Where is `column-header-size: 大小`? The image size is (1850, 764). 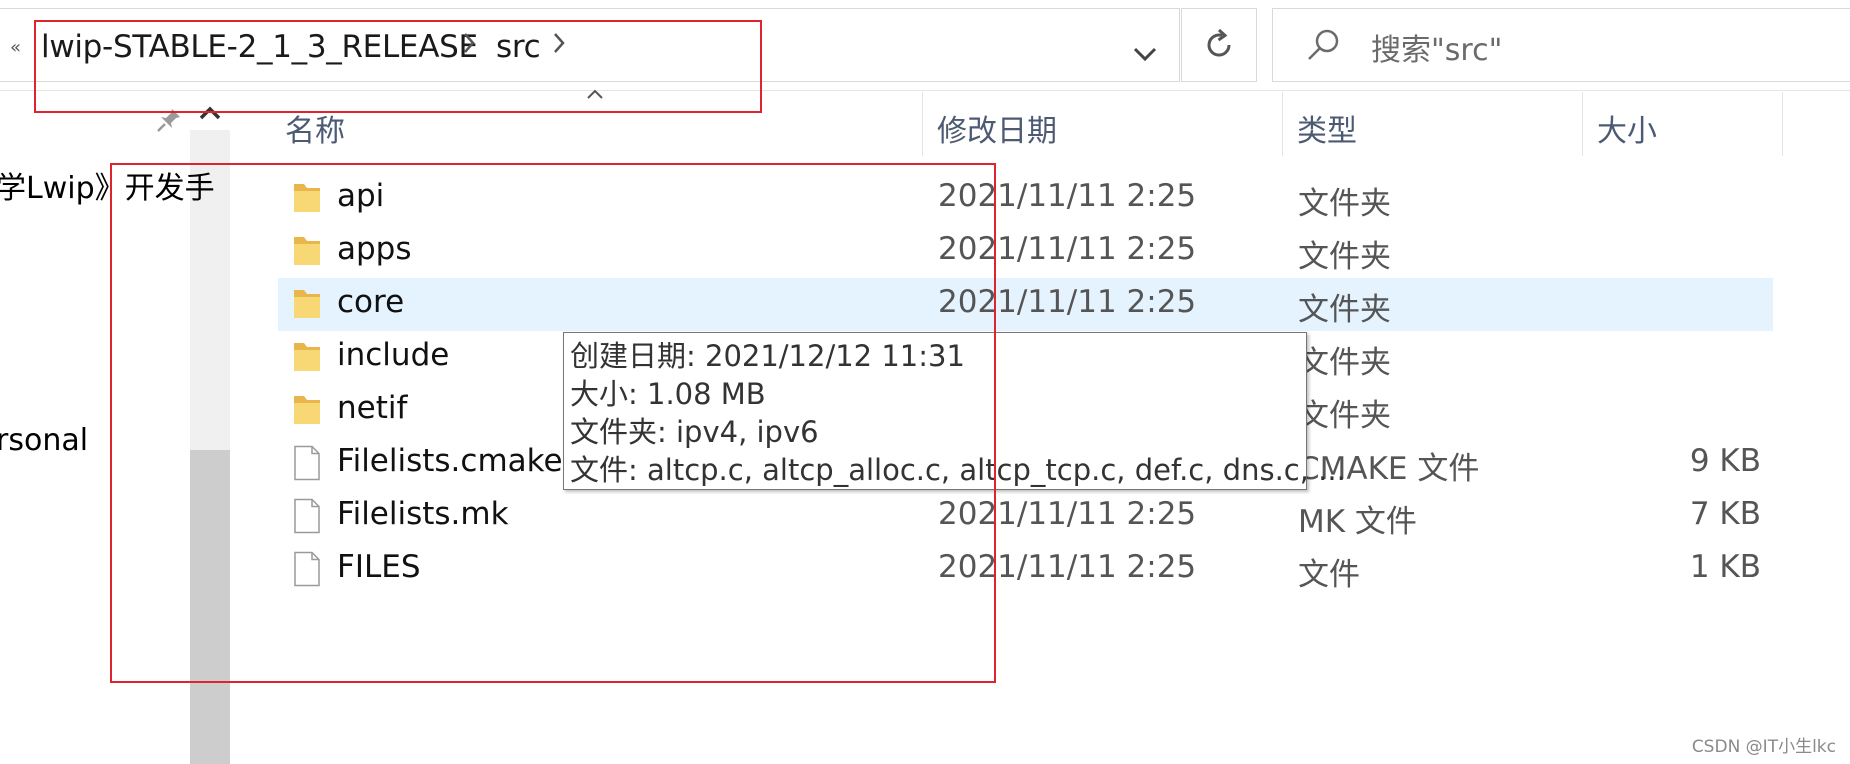 column-header-size: 大小 is located at coordinates (1627, 128).